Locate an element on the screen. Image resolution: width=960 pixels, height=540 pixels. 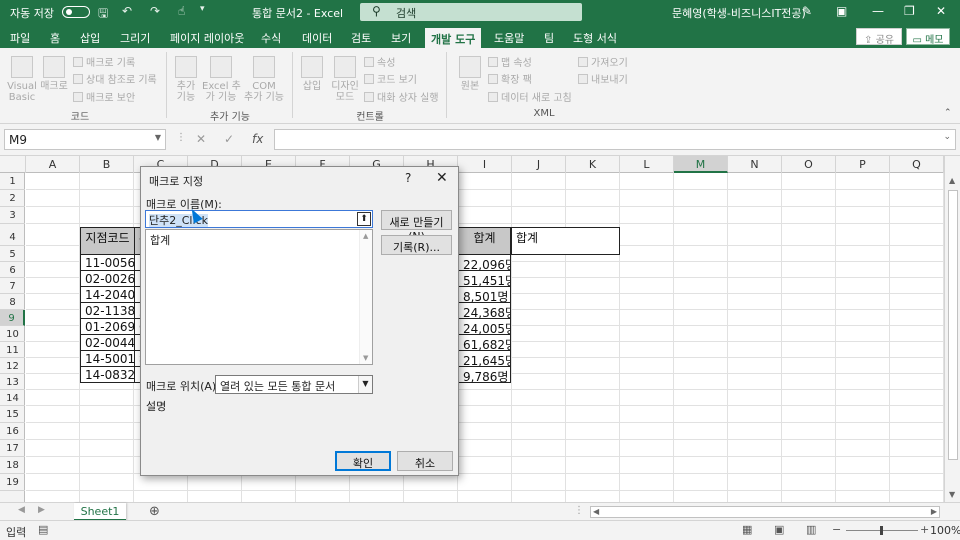
cancel-button: 취소 is located at coordinates (425, 461).